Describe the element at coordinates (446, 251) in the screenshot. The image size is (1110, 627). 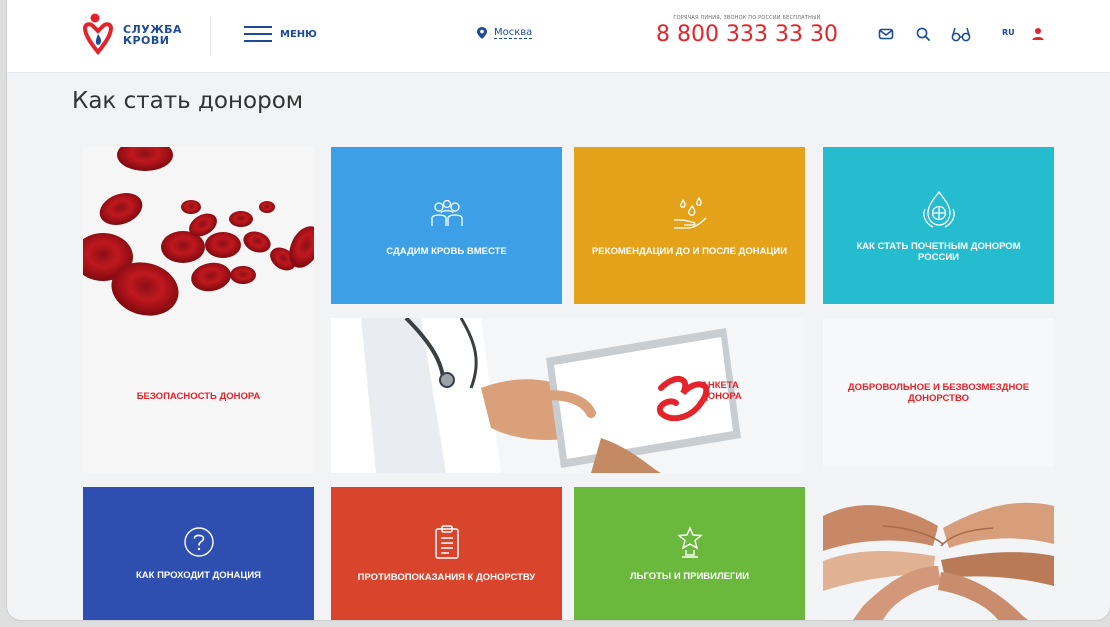
I see `tile-donate-together-label: СДАДИМ КРОВЬ ВМЕСТЕ` at that location.